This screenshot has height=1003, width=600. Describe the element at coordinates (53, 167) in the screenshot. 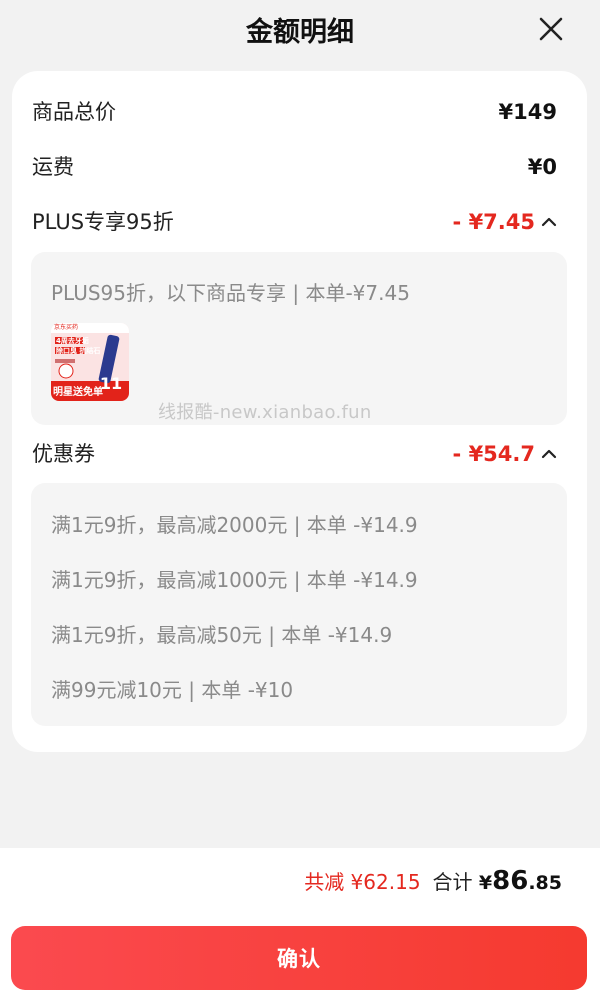

I see `shipping-label: 运费` at that location.